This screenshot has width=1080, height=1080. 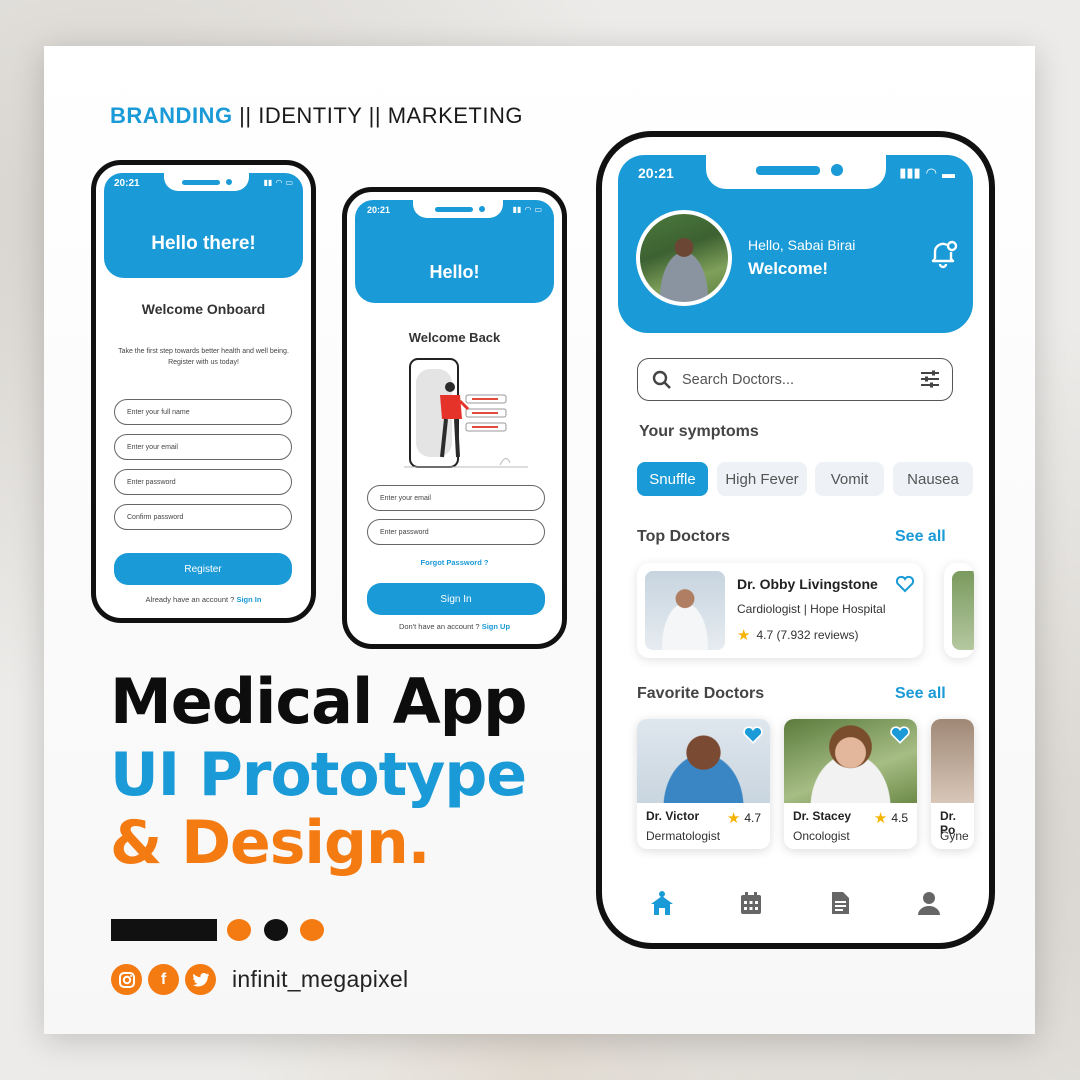 I want to click on signin-footer: Don't have an account ? Sign Up, so click(x=454, y=626).